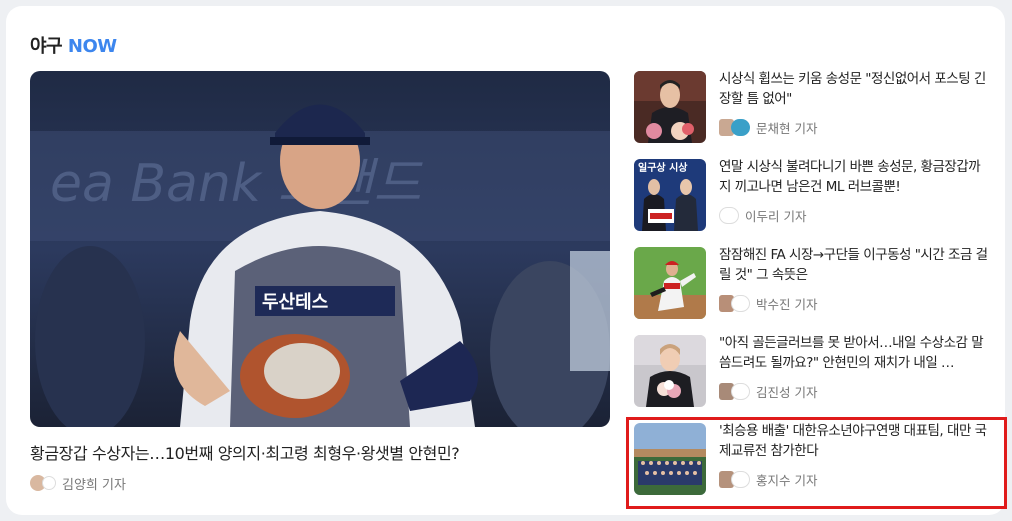 The width and height of the screenshot is (1012, 521). What do you see at coordinates (670, 195) in the screenshot?
I see `news-thumbnail: 일구상 시상` at bounding box center [670, 195].